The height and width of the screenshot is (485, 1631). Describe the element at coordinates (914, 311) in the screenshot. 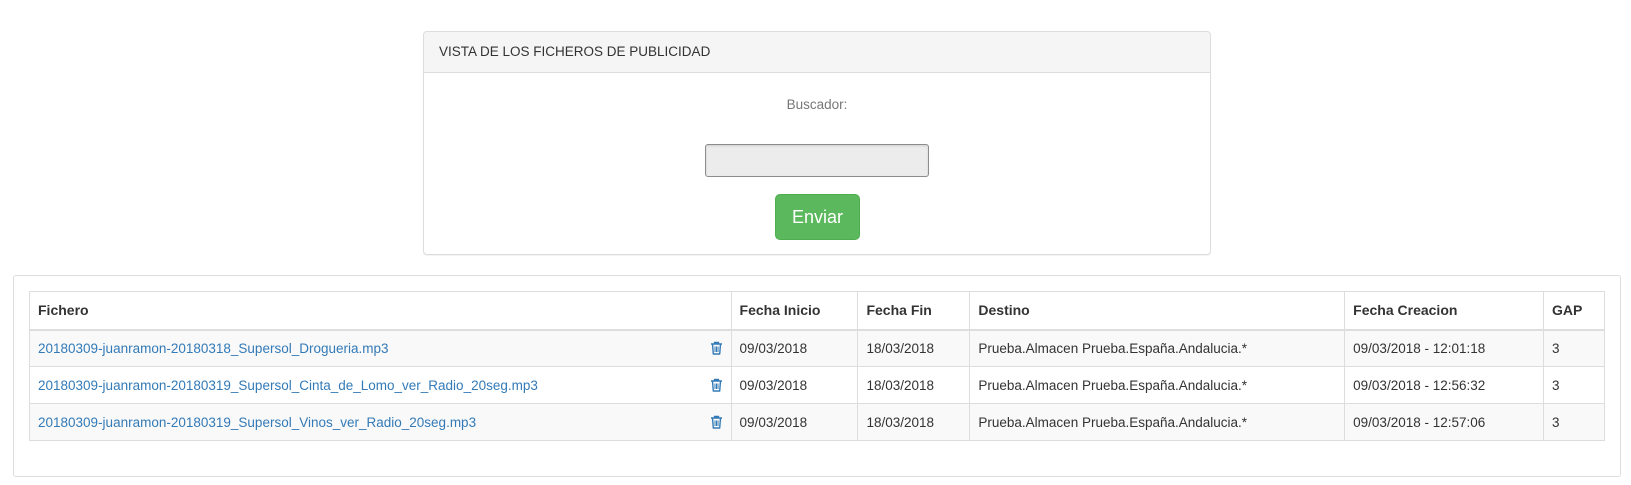

I see `column-header-end-date: Fecha Fin` at that location.